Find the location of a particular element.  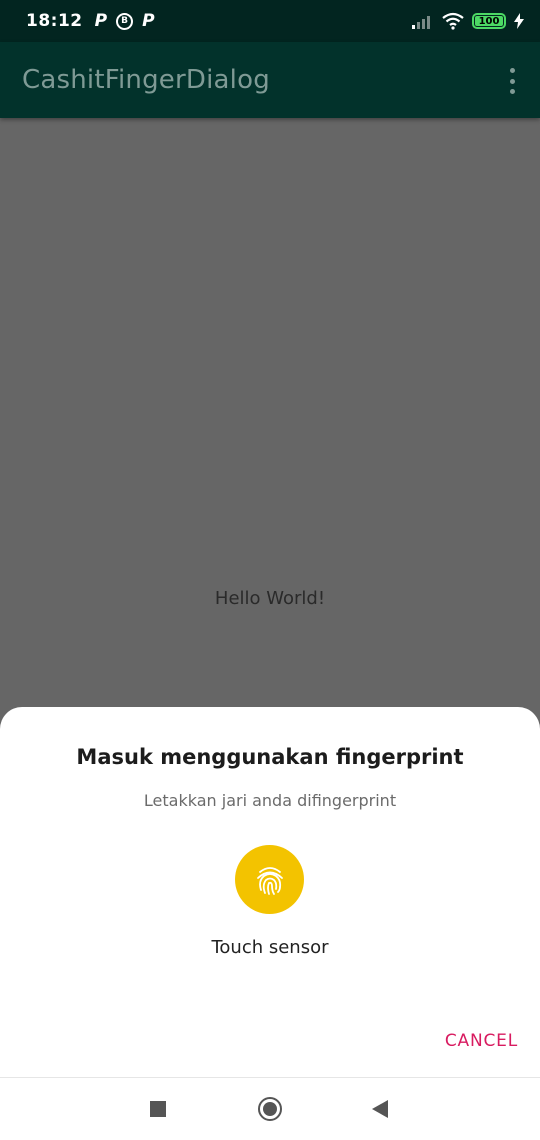

dialog-title: Masuk menggunakan fingerprint is located at coordinates (270, 757).